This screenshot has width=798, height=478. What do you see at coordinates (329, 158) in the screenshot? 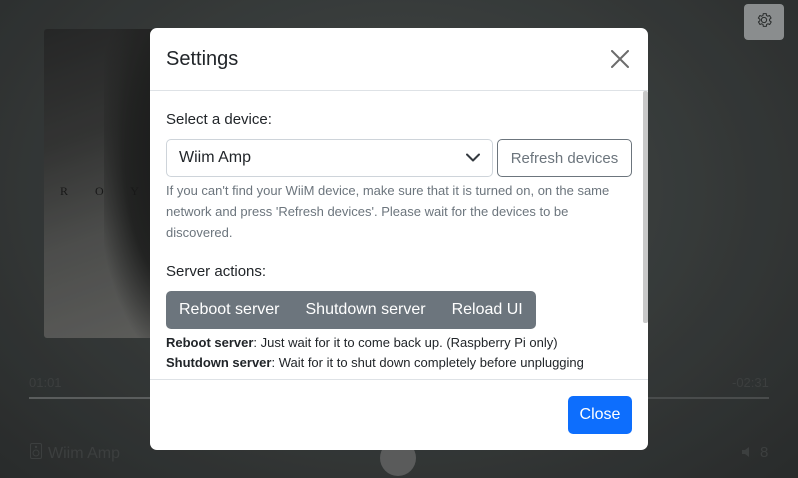
I see `device-select: Wiim Amp` at bounding box center [329, 158].